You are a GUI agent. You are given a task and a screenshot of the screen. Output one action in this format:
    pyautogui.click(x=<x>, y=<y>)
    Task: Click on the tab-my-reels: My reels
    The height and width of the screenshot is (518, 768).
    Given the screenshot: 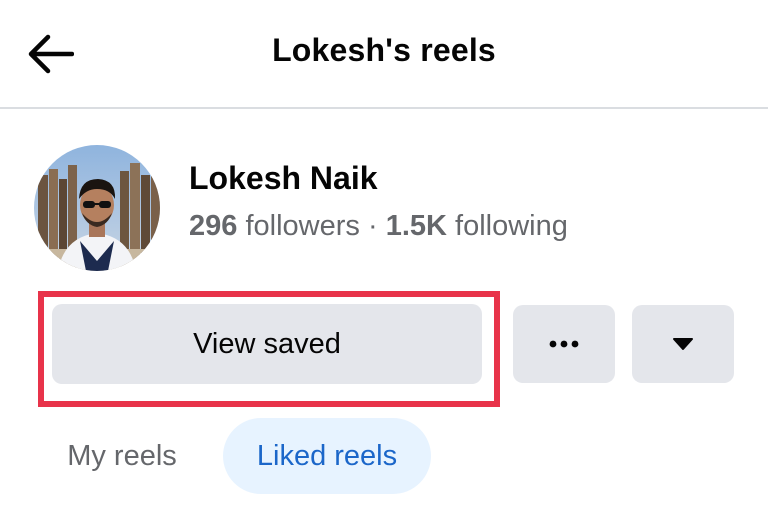 What is the action you would take?
    pyautogui.click(x=122, y=456)
    